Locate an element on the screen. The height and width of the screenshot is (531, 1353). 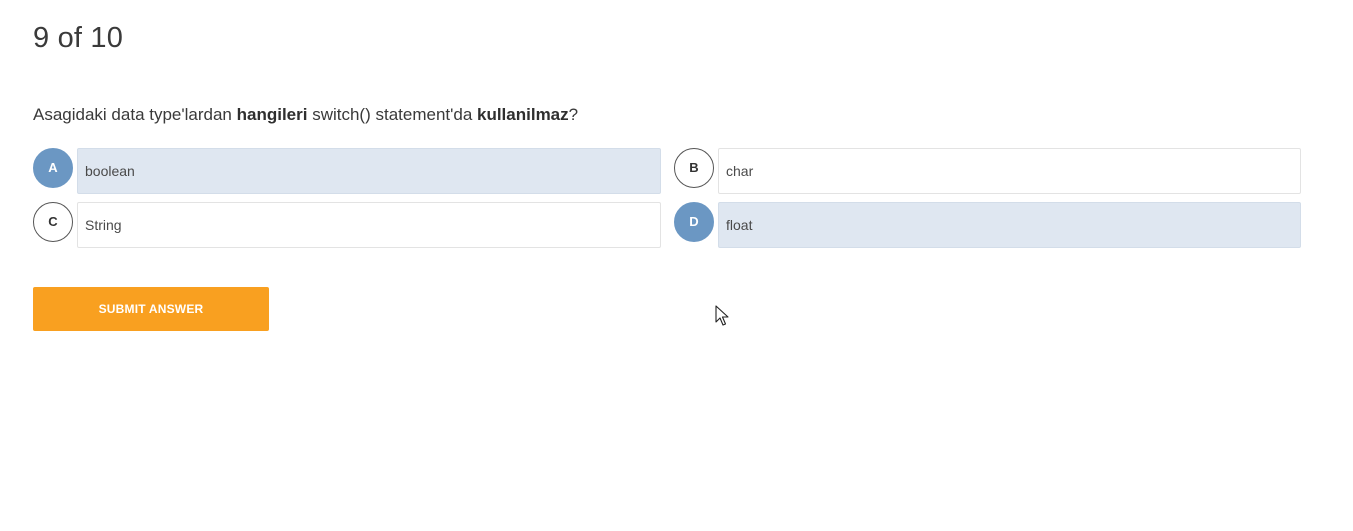
option-letter-badge: C is located at coordinates (53, 222).